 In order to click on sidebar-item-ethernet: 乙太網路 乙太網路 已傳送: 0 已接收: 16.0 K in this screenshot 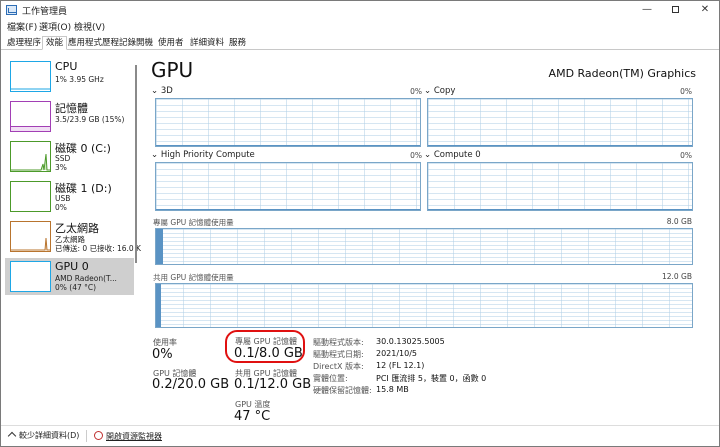, I will do `click(73, 236)`.